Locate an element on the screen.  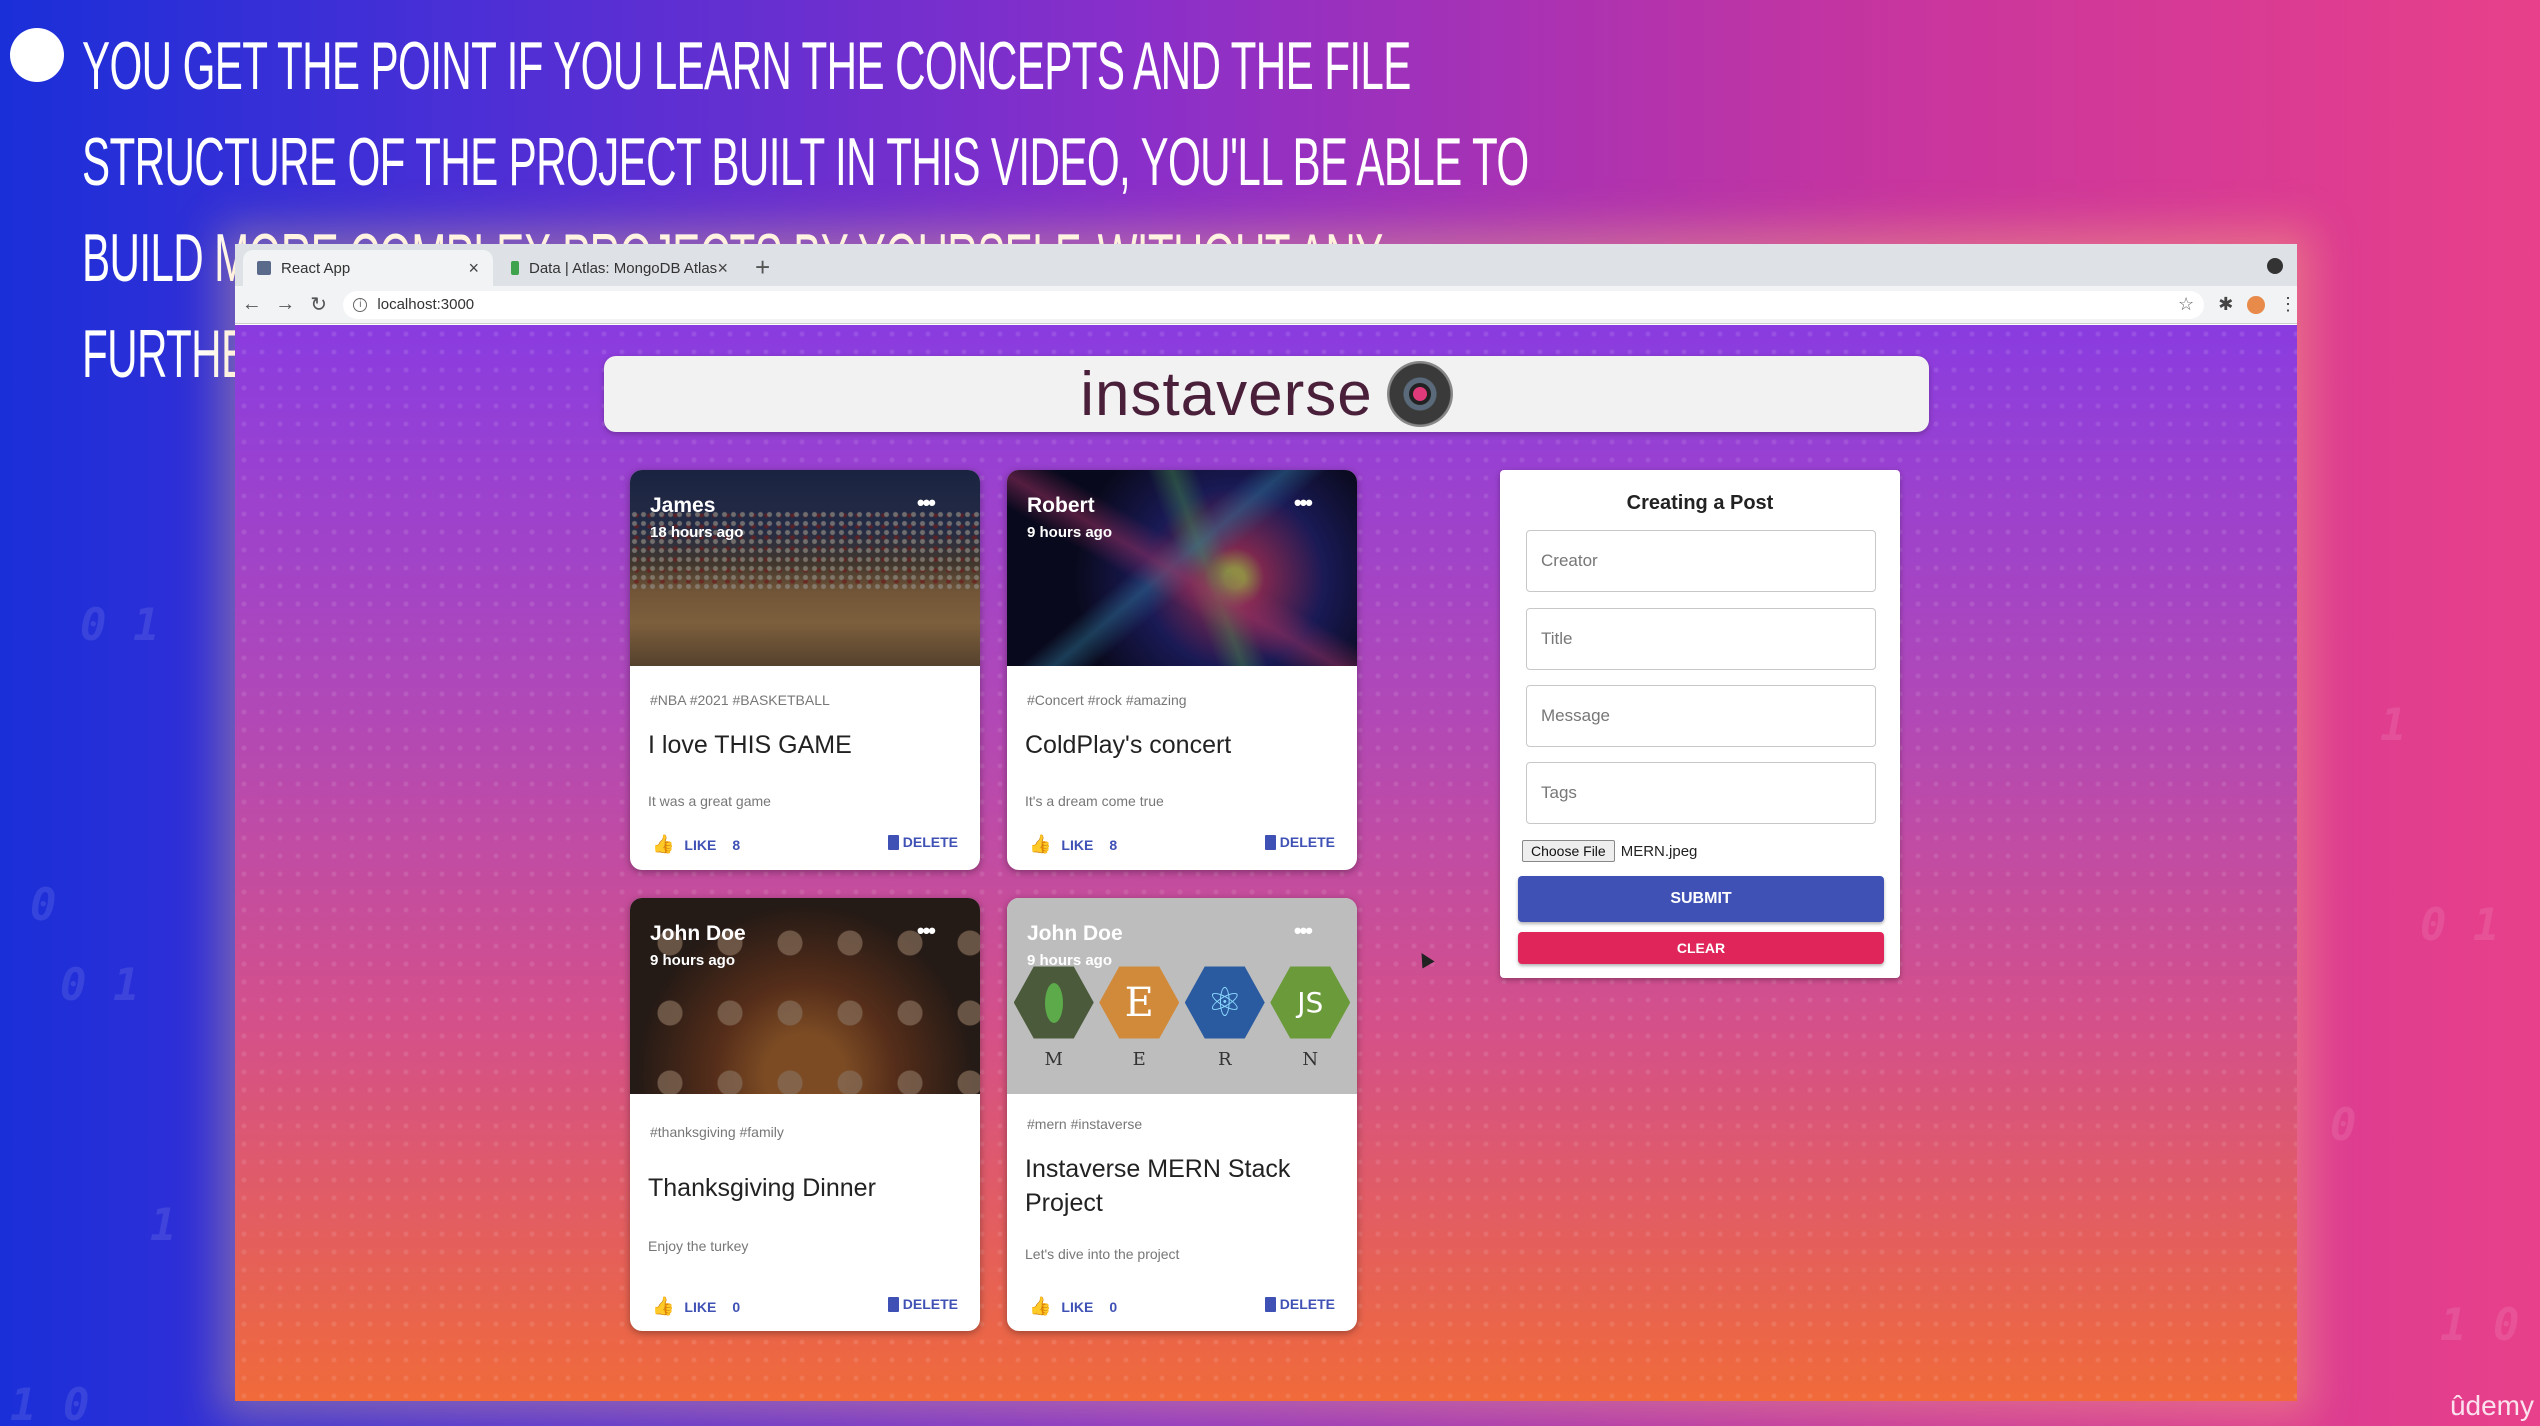
bookmark-star-icon: ☆ is located at coordinates (2186, 304).